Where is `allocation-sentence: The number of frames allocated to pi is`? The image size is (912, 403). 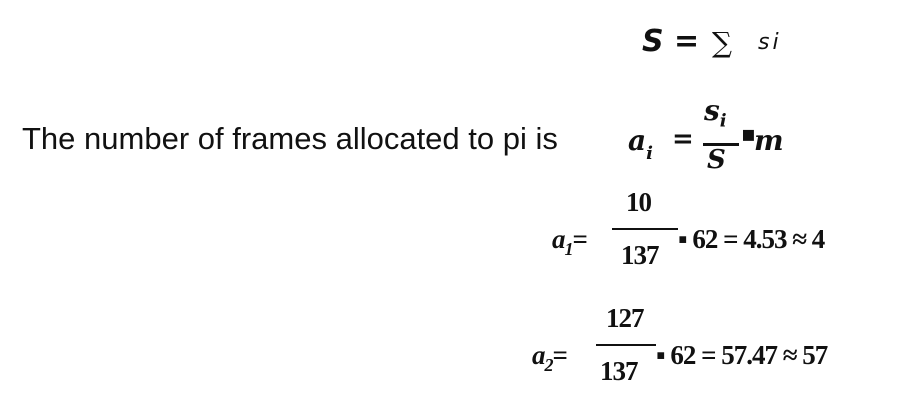
allocation-sentence: The number of frames allocated to pi is is located at coordinates (290, 138).